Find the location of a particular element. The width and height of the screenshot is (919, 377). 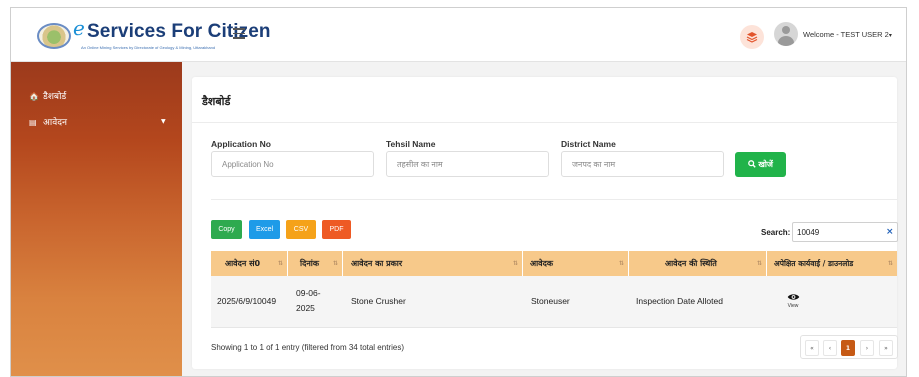

logo-e-letter: e is located at coordinates (79, 28).